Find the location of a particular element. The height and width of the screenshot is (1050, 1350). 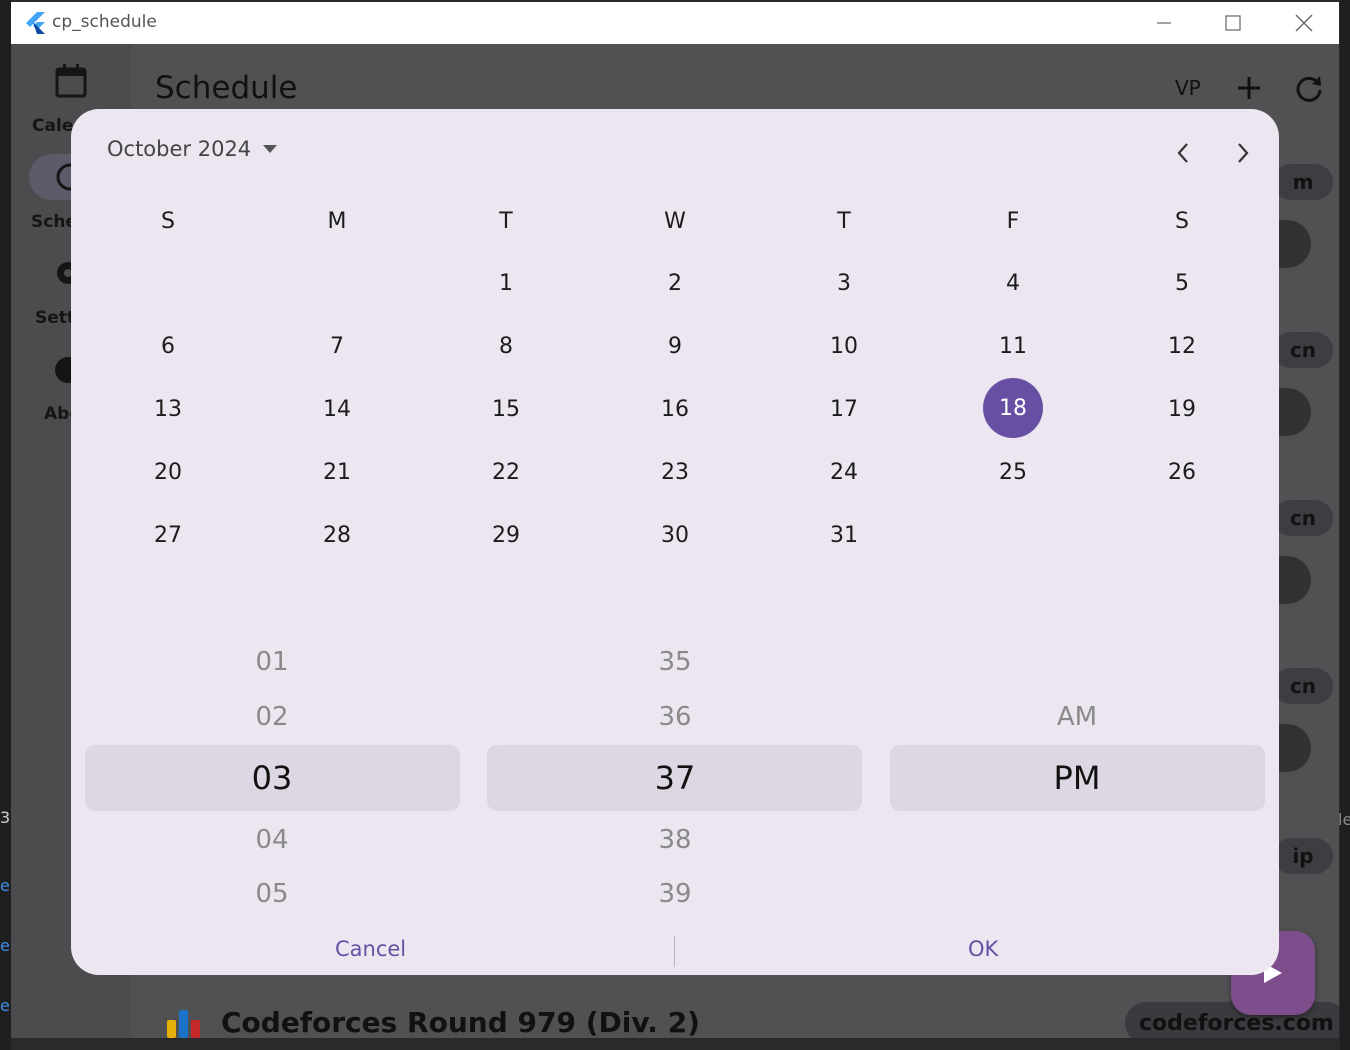

month-year-selector: October 2024 is located at coordinates (192, 149).